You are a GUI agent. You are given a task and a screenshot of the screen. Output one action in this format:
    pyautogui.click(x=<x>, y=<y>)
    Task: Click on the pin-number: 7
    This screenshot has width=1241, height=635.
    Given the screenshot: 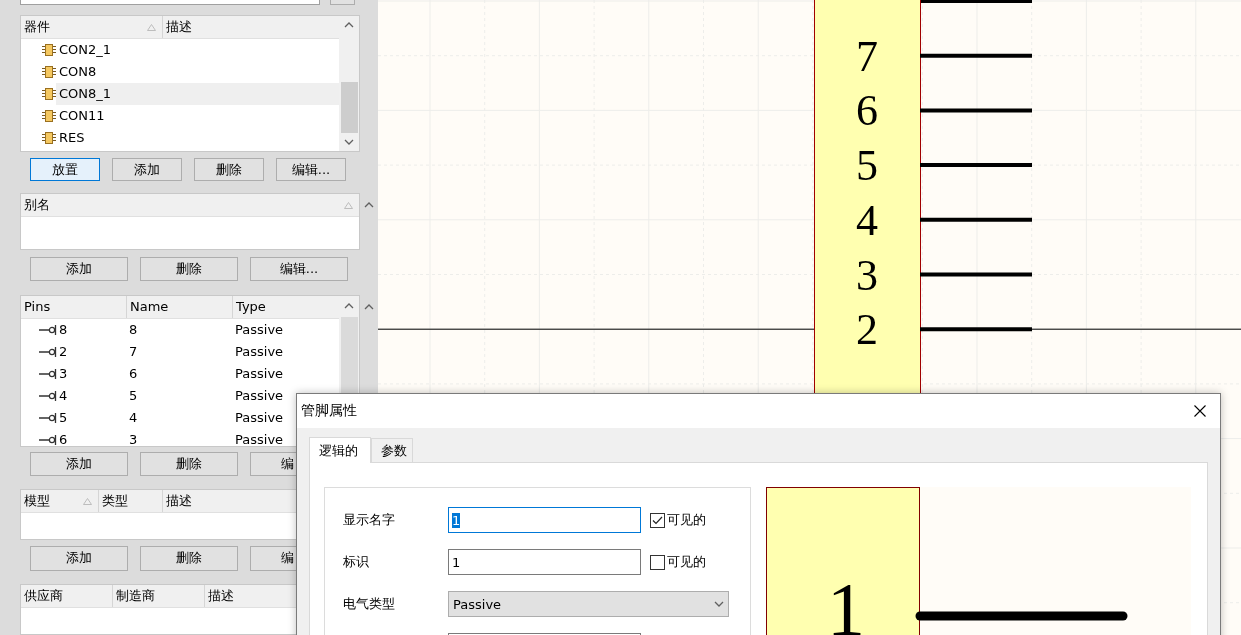 What is the action you would take?
    pyautogui.click(x=867, y=56)
    